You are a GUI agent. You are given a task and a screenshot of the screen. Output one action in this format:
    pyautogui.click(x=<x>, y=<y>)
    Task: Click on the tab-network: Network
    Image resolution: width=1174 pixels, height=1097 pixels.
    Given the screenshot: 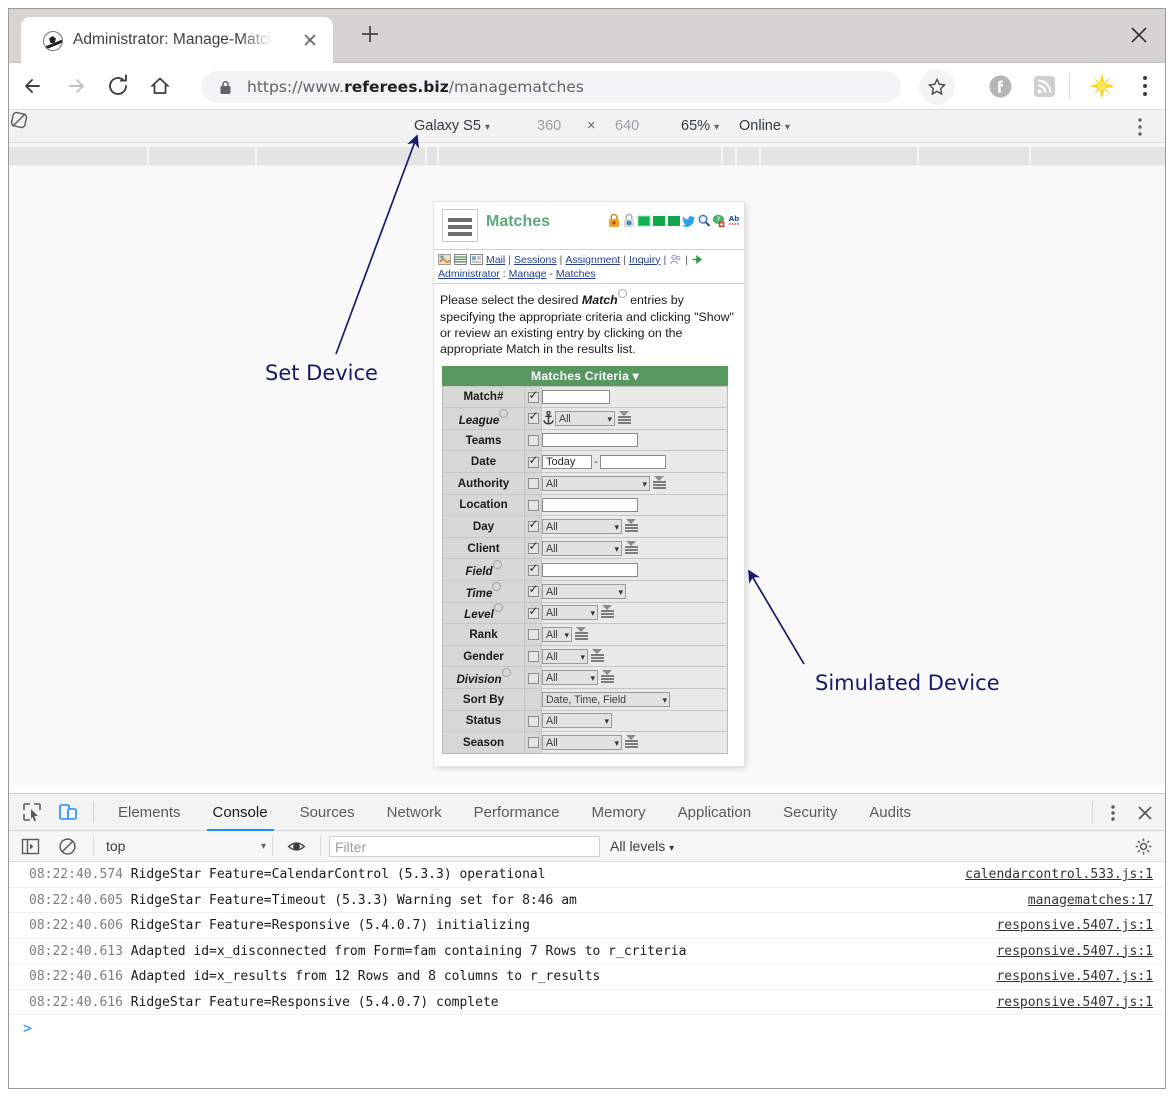 What is the action you would take?
    pyautogui.click(x=414, y=812)
    